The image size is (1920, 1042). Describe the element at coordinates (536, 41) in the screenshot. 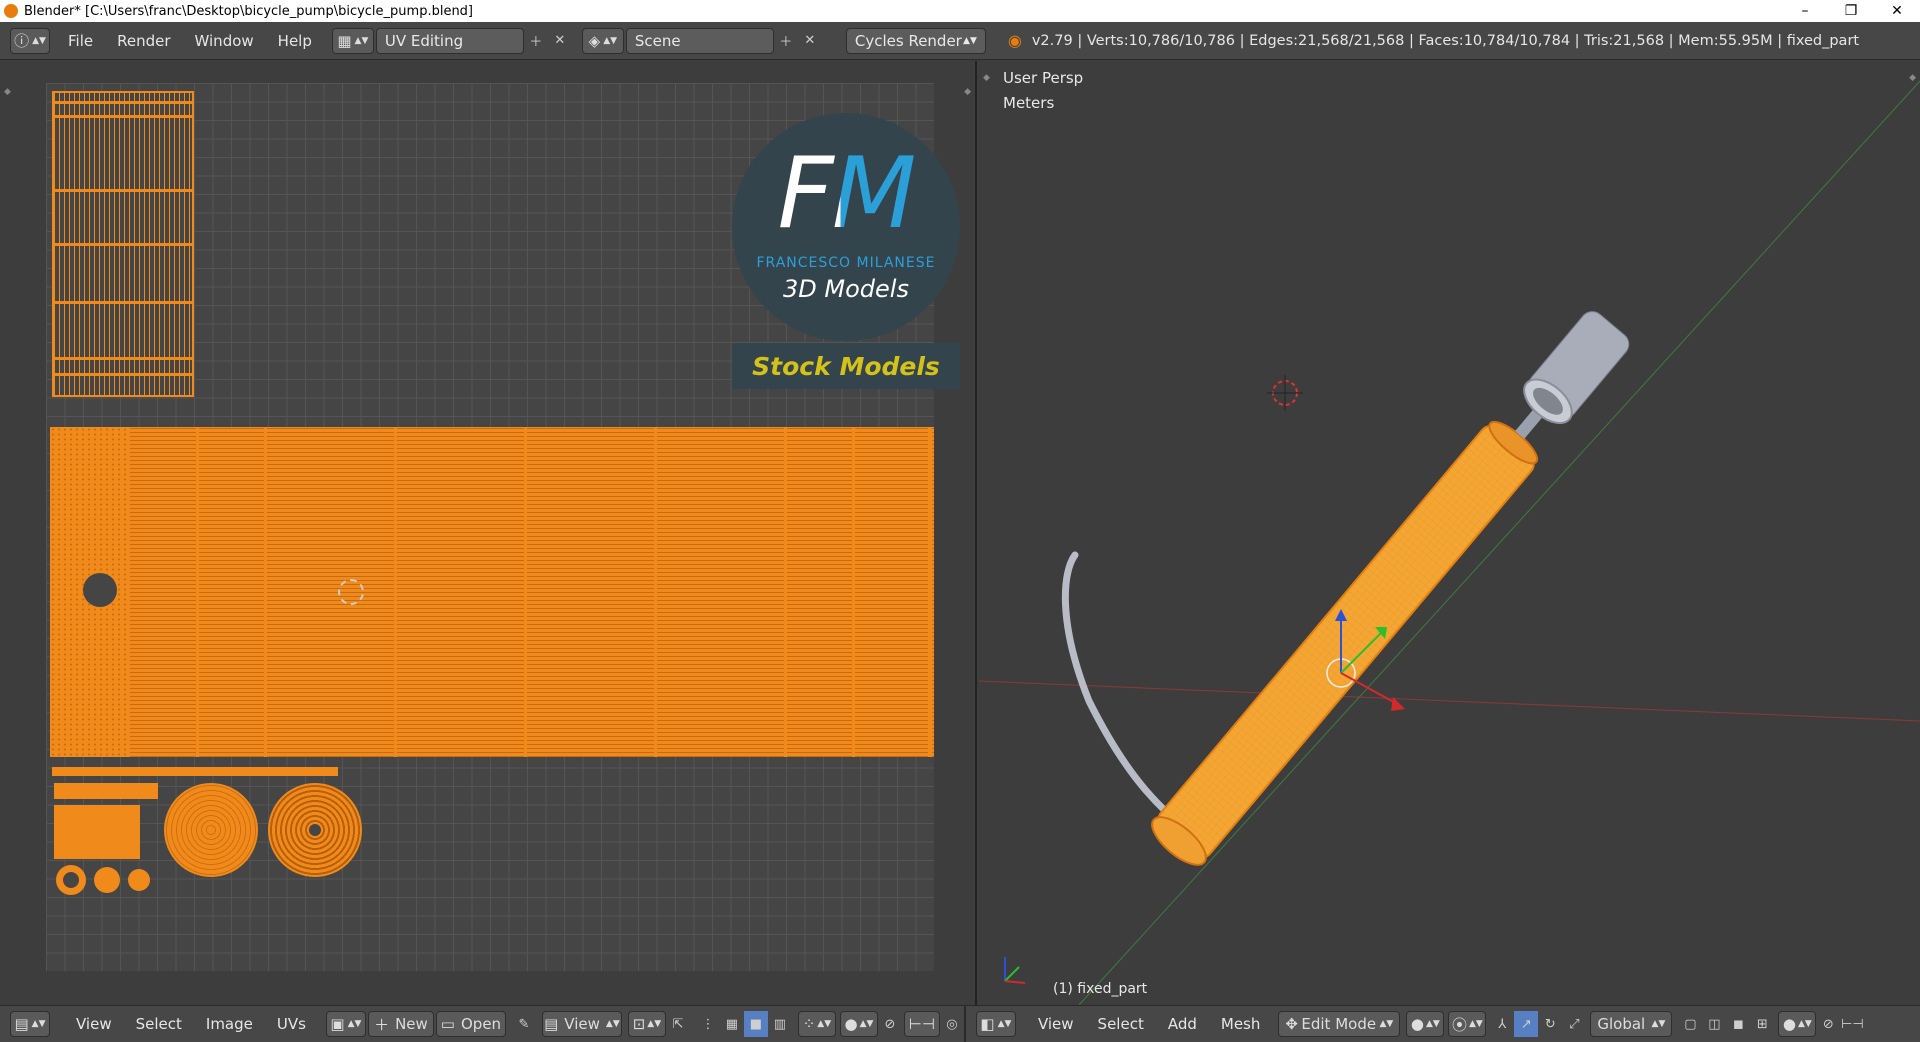

I see `add-screen-icon: ＋` at that location.